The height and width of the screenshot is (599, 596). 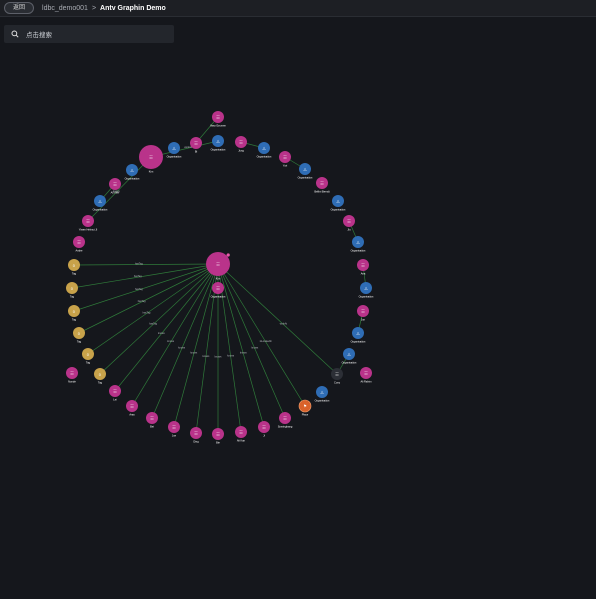 I want to click on node-o4: △Organisation, so click(x=305, y=171).